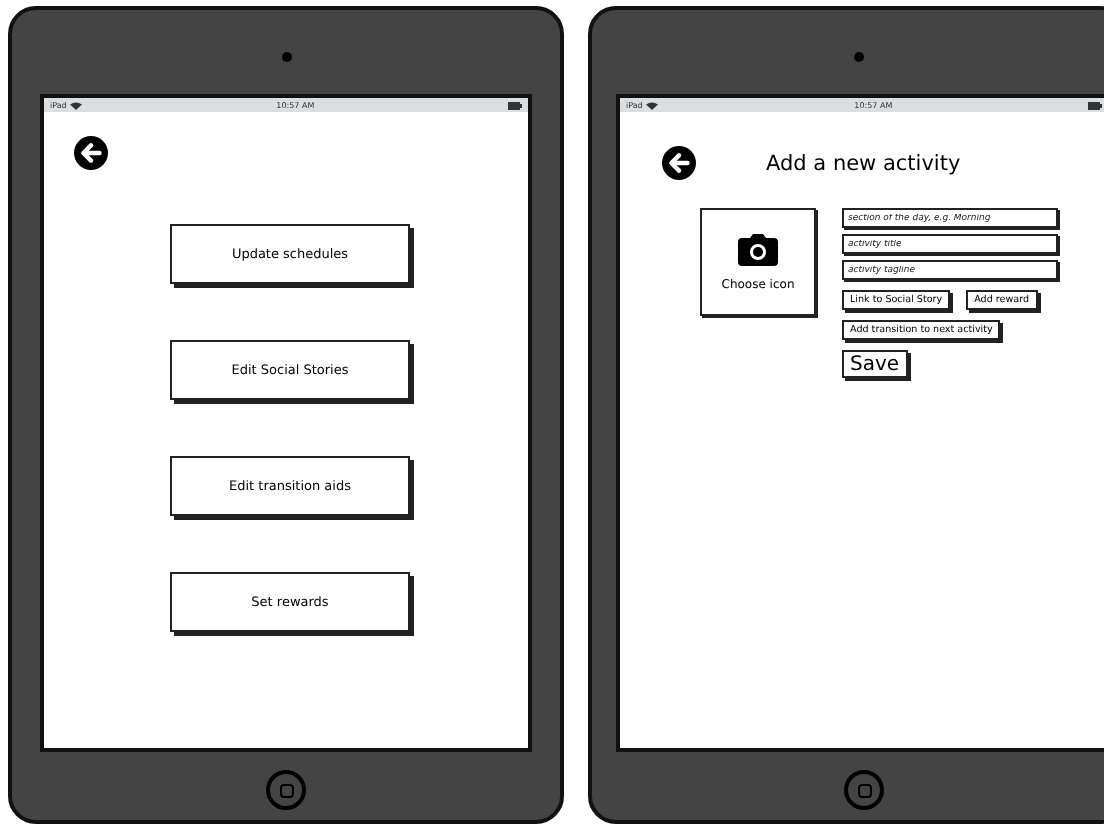  Describe the element at coordinates (875, 364) in the screenshot. I see `save-button: Save` at that location.